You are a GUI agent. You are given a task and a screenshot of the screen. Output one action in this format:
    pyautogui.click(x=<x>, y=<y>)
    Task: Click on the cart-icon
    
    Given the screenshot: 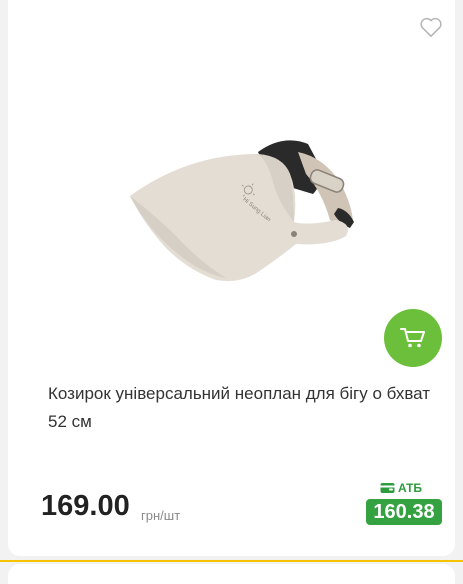 What is the action you would take?
    pyautogui.click(x=412, y=338)
    